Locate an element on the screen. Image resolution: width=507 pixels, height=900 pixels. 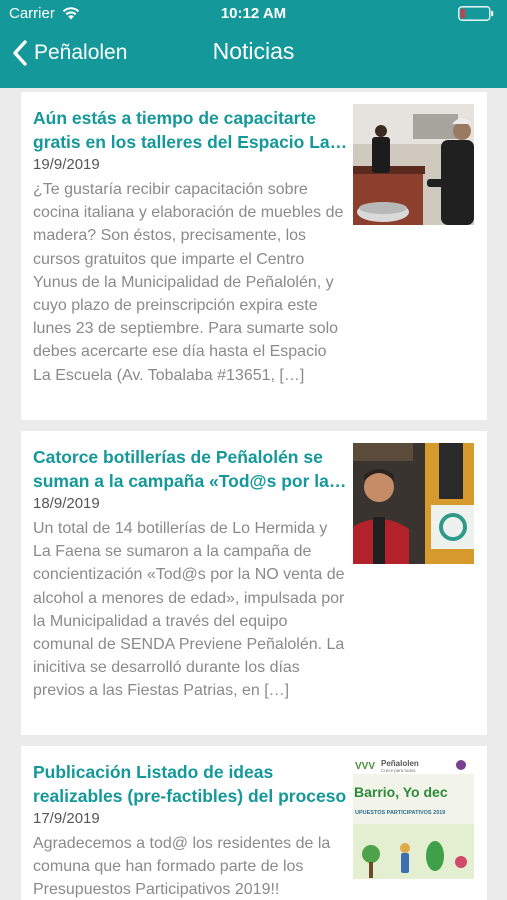
navigation-bar: Peñalolen Noticias is located at coordinates (253, 58).